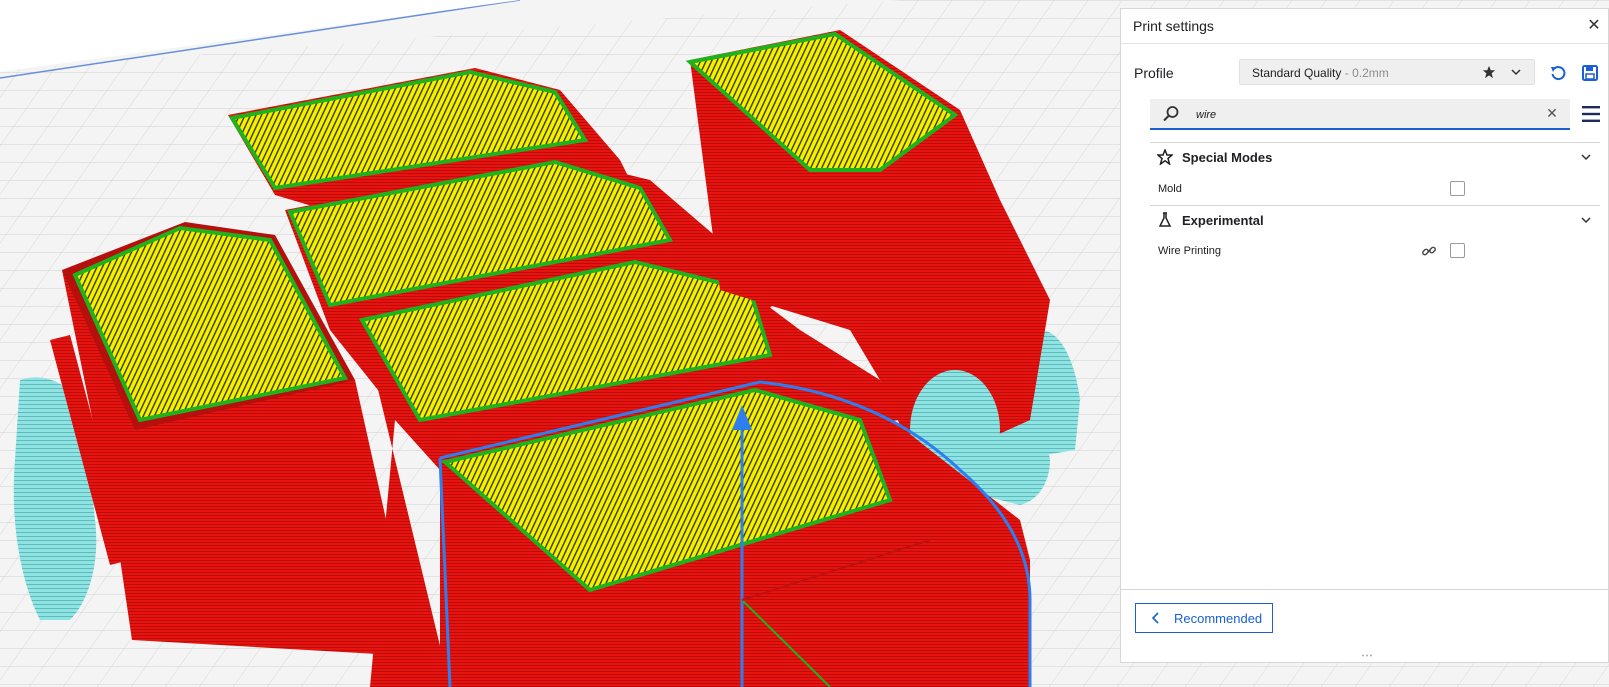  What do you see at coordinates (1173, 26) in the screenshot?
I see `panel-title: Print settings` at bounding box center [1173, 26].